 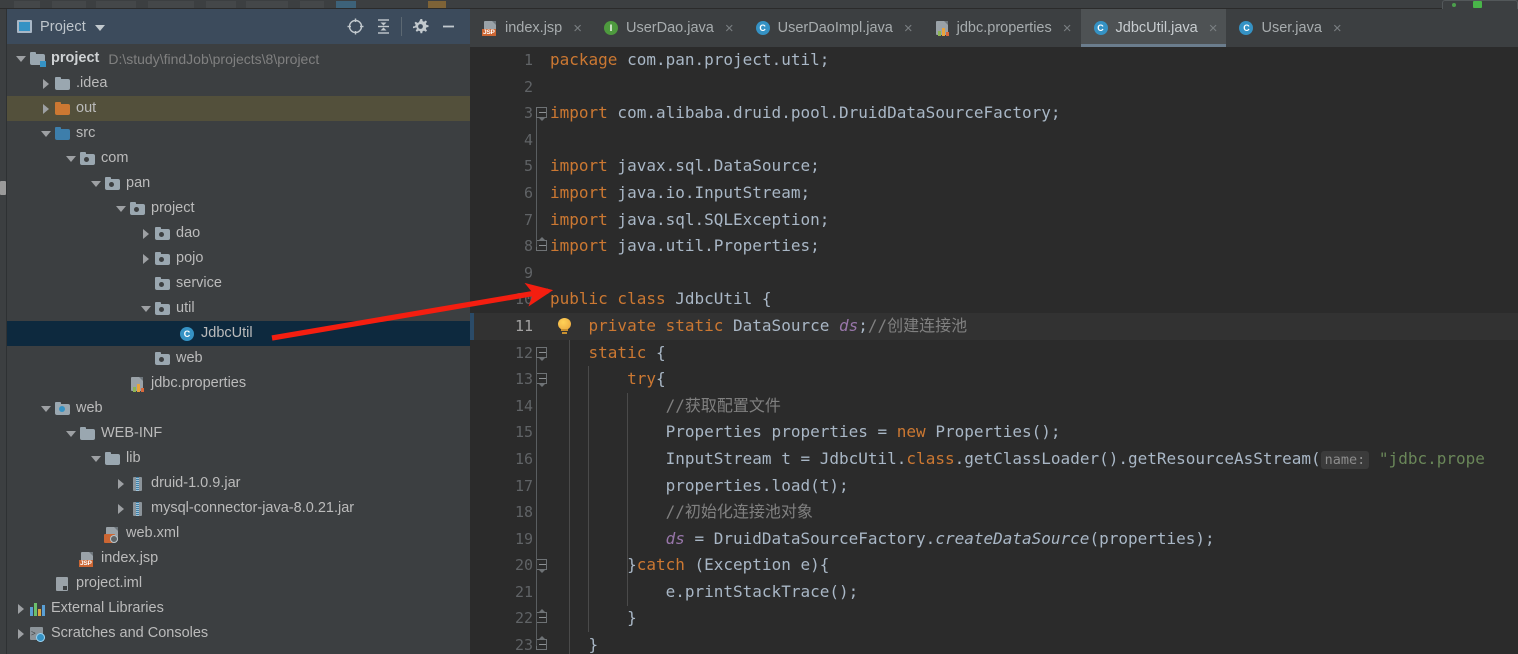 I want to click on tree-item-dao: dao, so click(x=238, y=233).